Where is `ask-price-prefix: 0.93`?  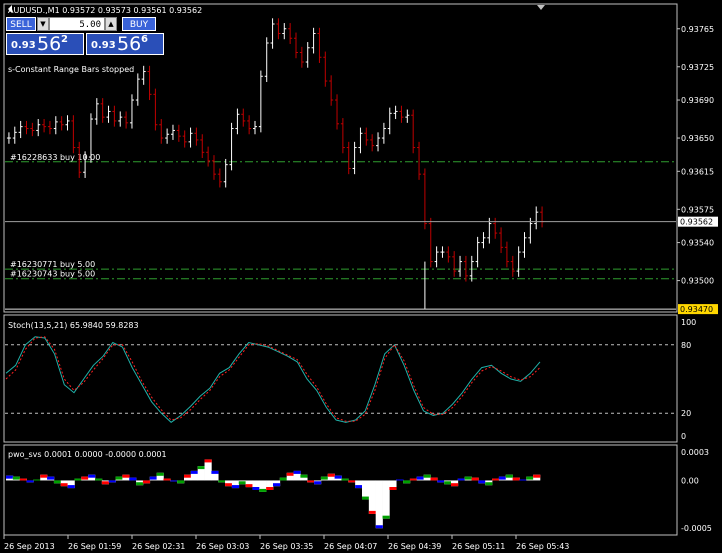 ask-price-prefix: 0.93 is located at coordinates (103, 45).